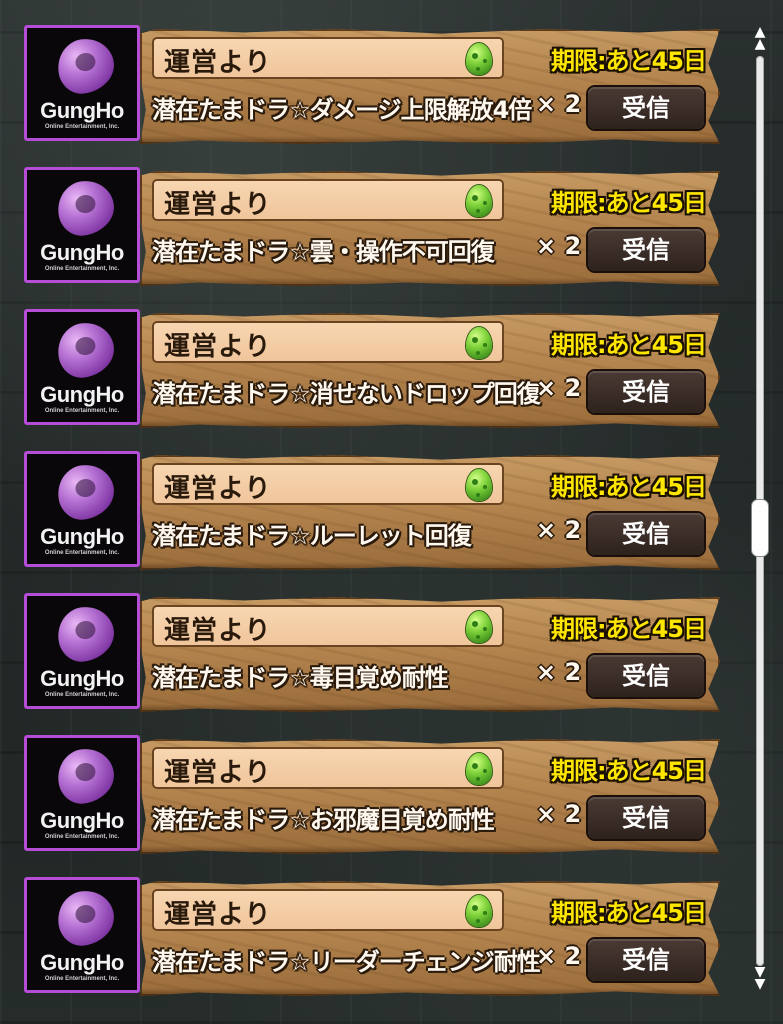 The image size is (783, 1024). I want to click on scrollbar: ▲ ▲ ▼ ▼, so click(759, 510).